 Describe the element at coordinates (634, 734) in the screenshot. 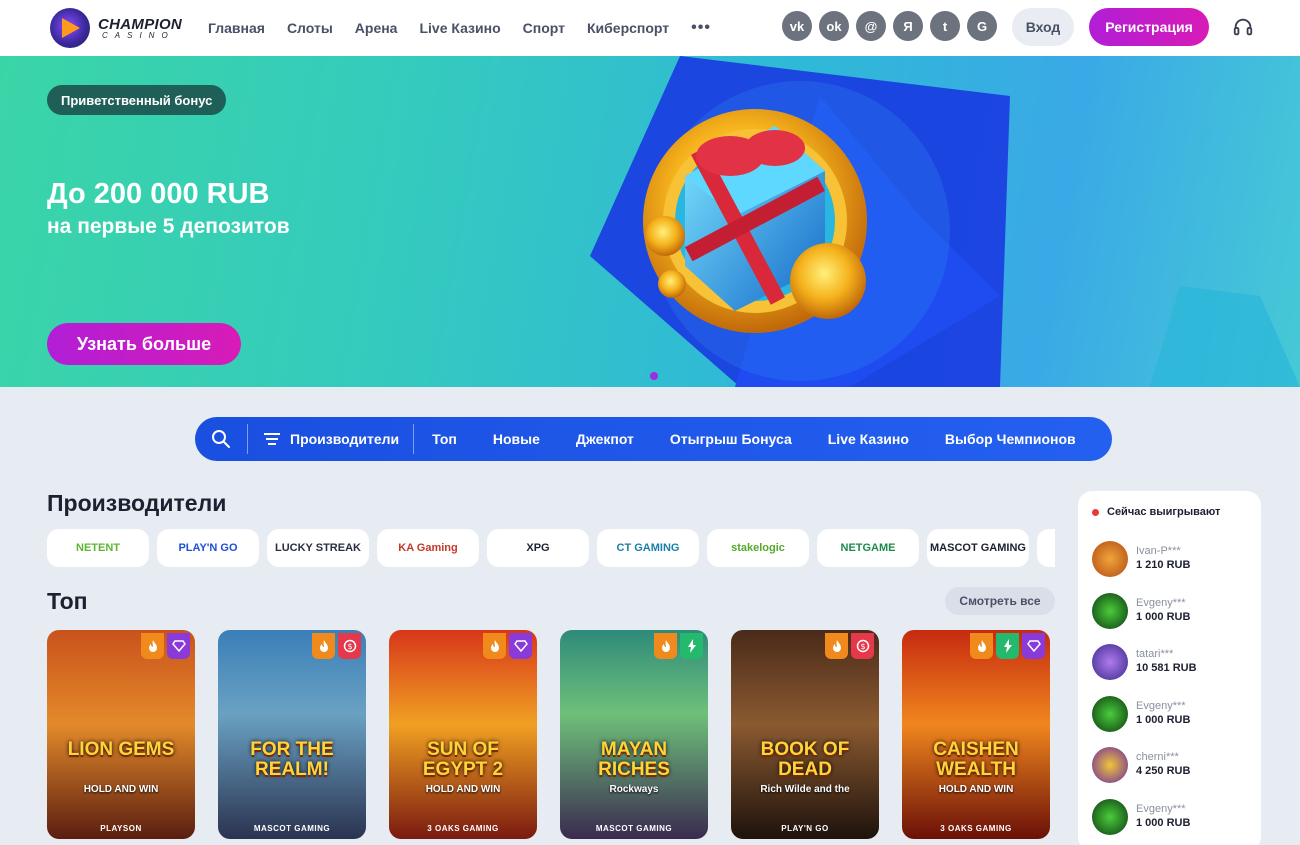

I see `game-card: MAYAN RICHES Rockways MASCOT GAMING` at that location.